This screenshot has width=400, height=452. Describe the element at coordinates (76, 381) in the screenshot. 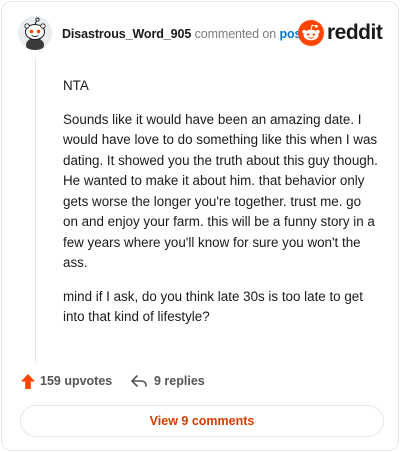

I see `upvote-count: 159 upvotes` at that location.